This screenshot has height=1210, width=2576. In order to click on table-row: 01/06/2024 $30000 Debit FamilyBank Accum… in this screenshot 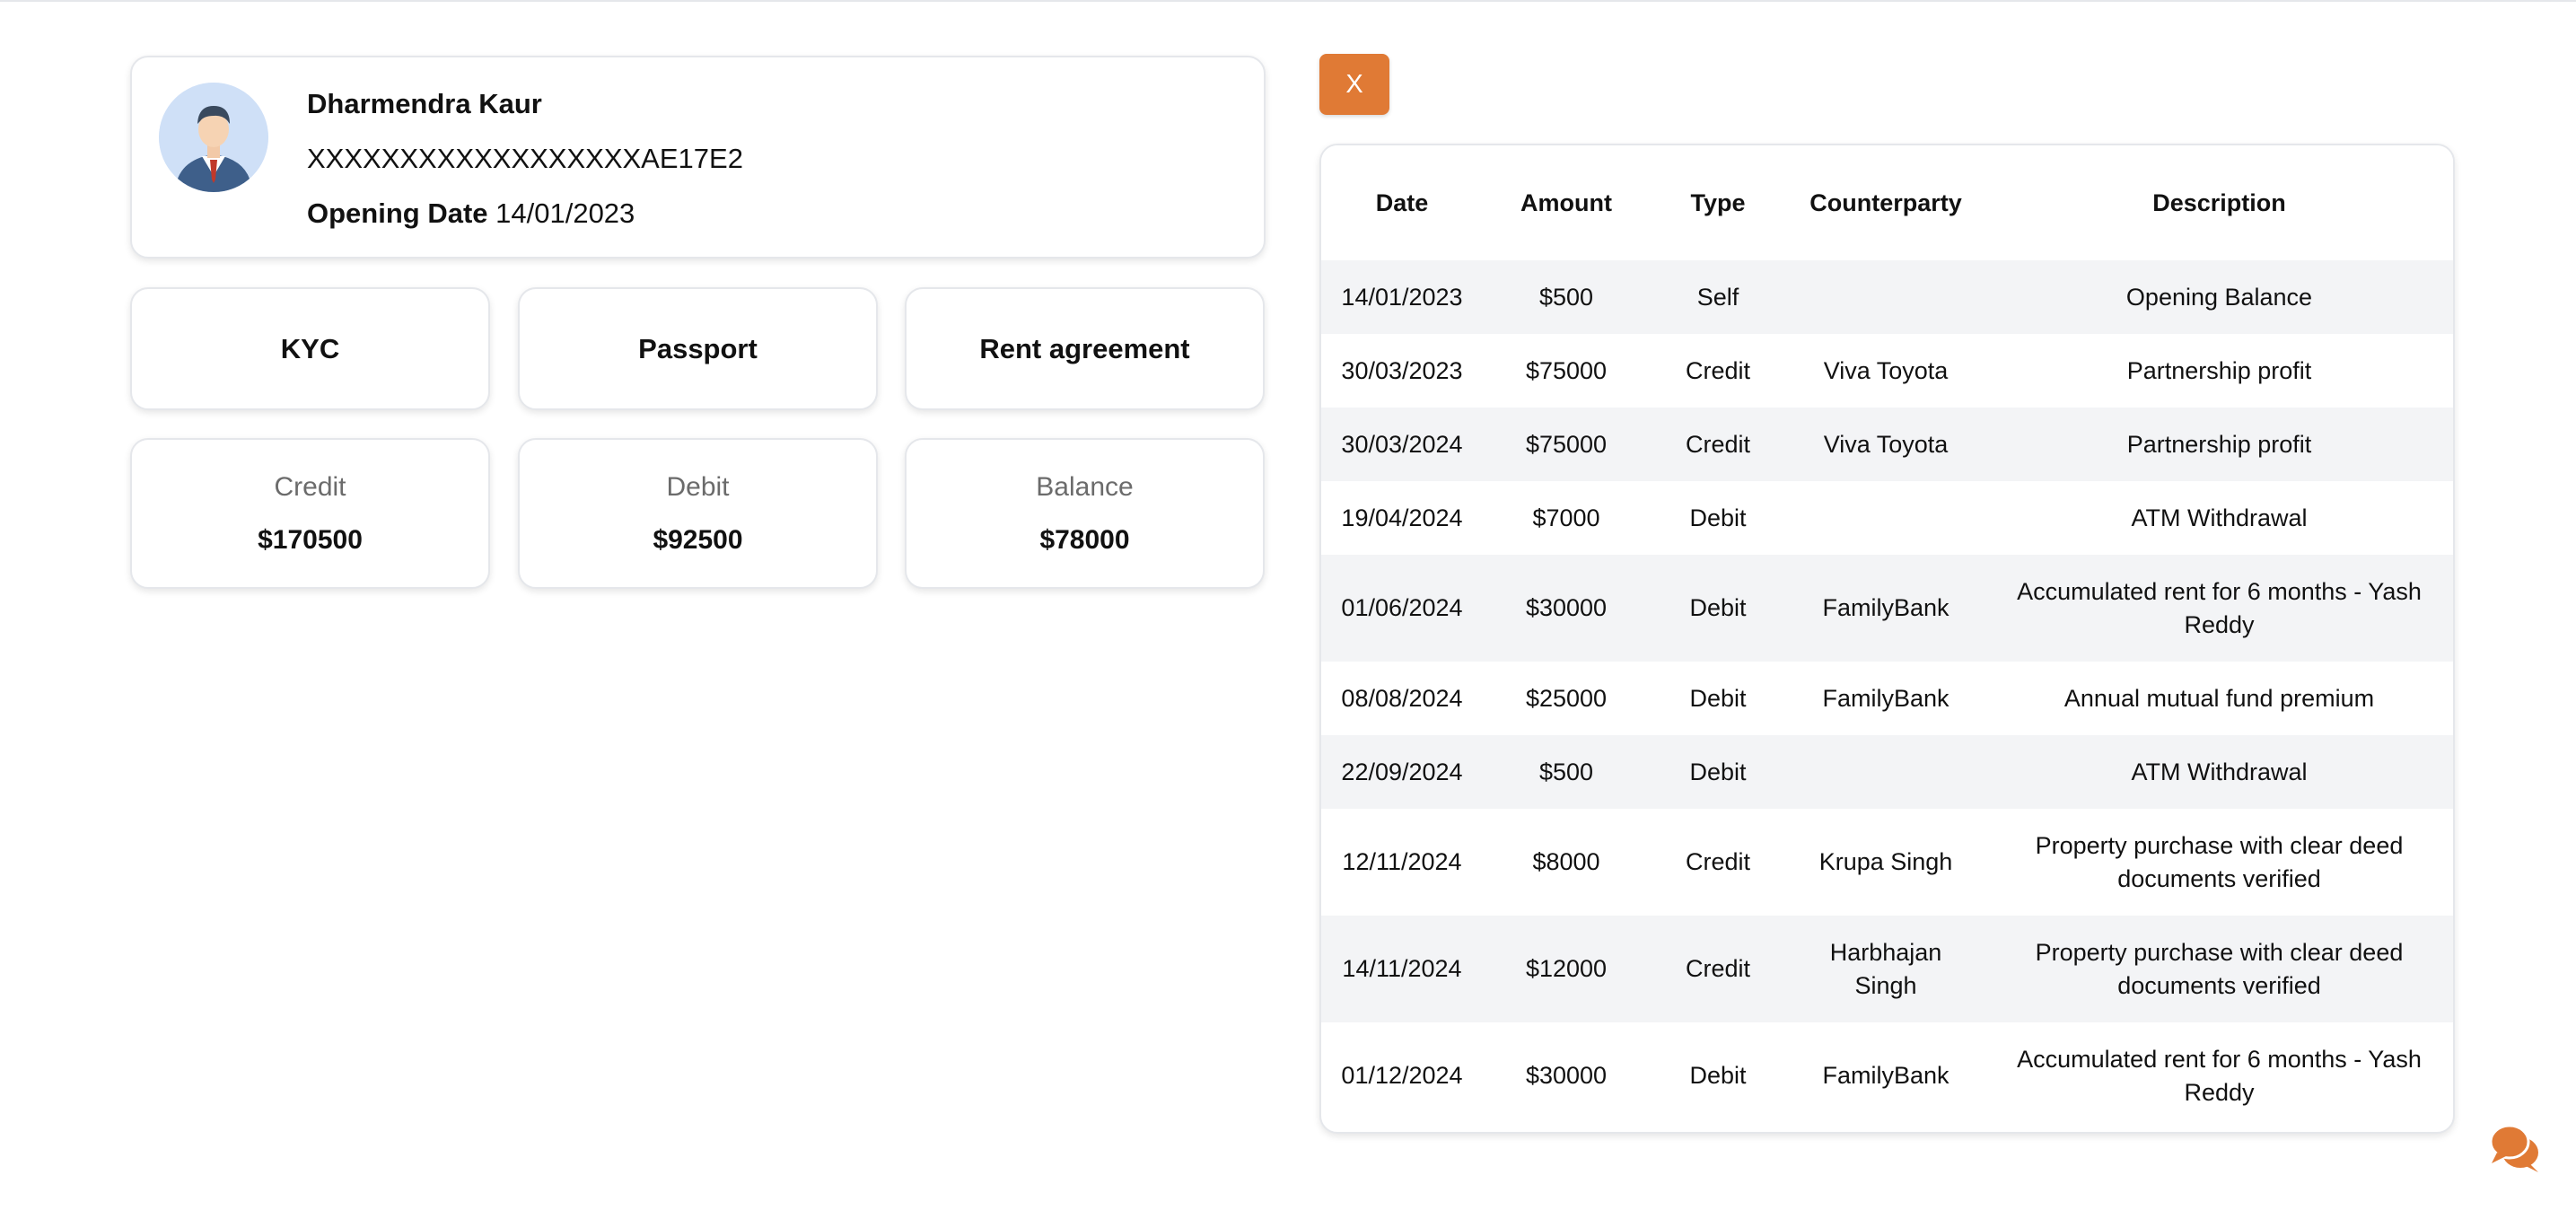, I will do `click(1887, 608)`.